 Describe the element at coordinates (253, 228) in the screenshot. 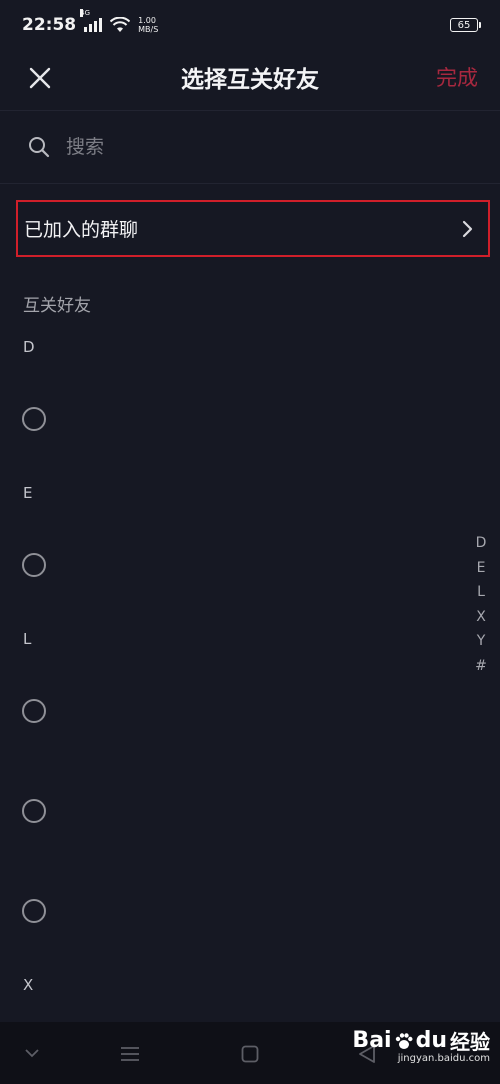

I see `joined-group-chats-row: 已加入的群聊` at that location.